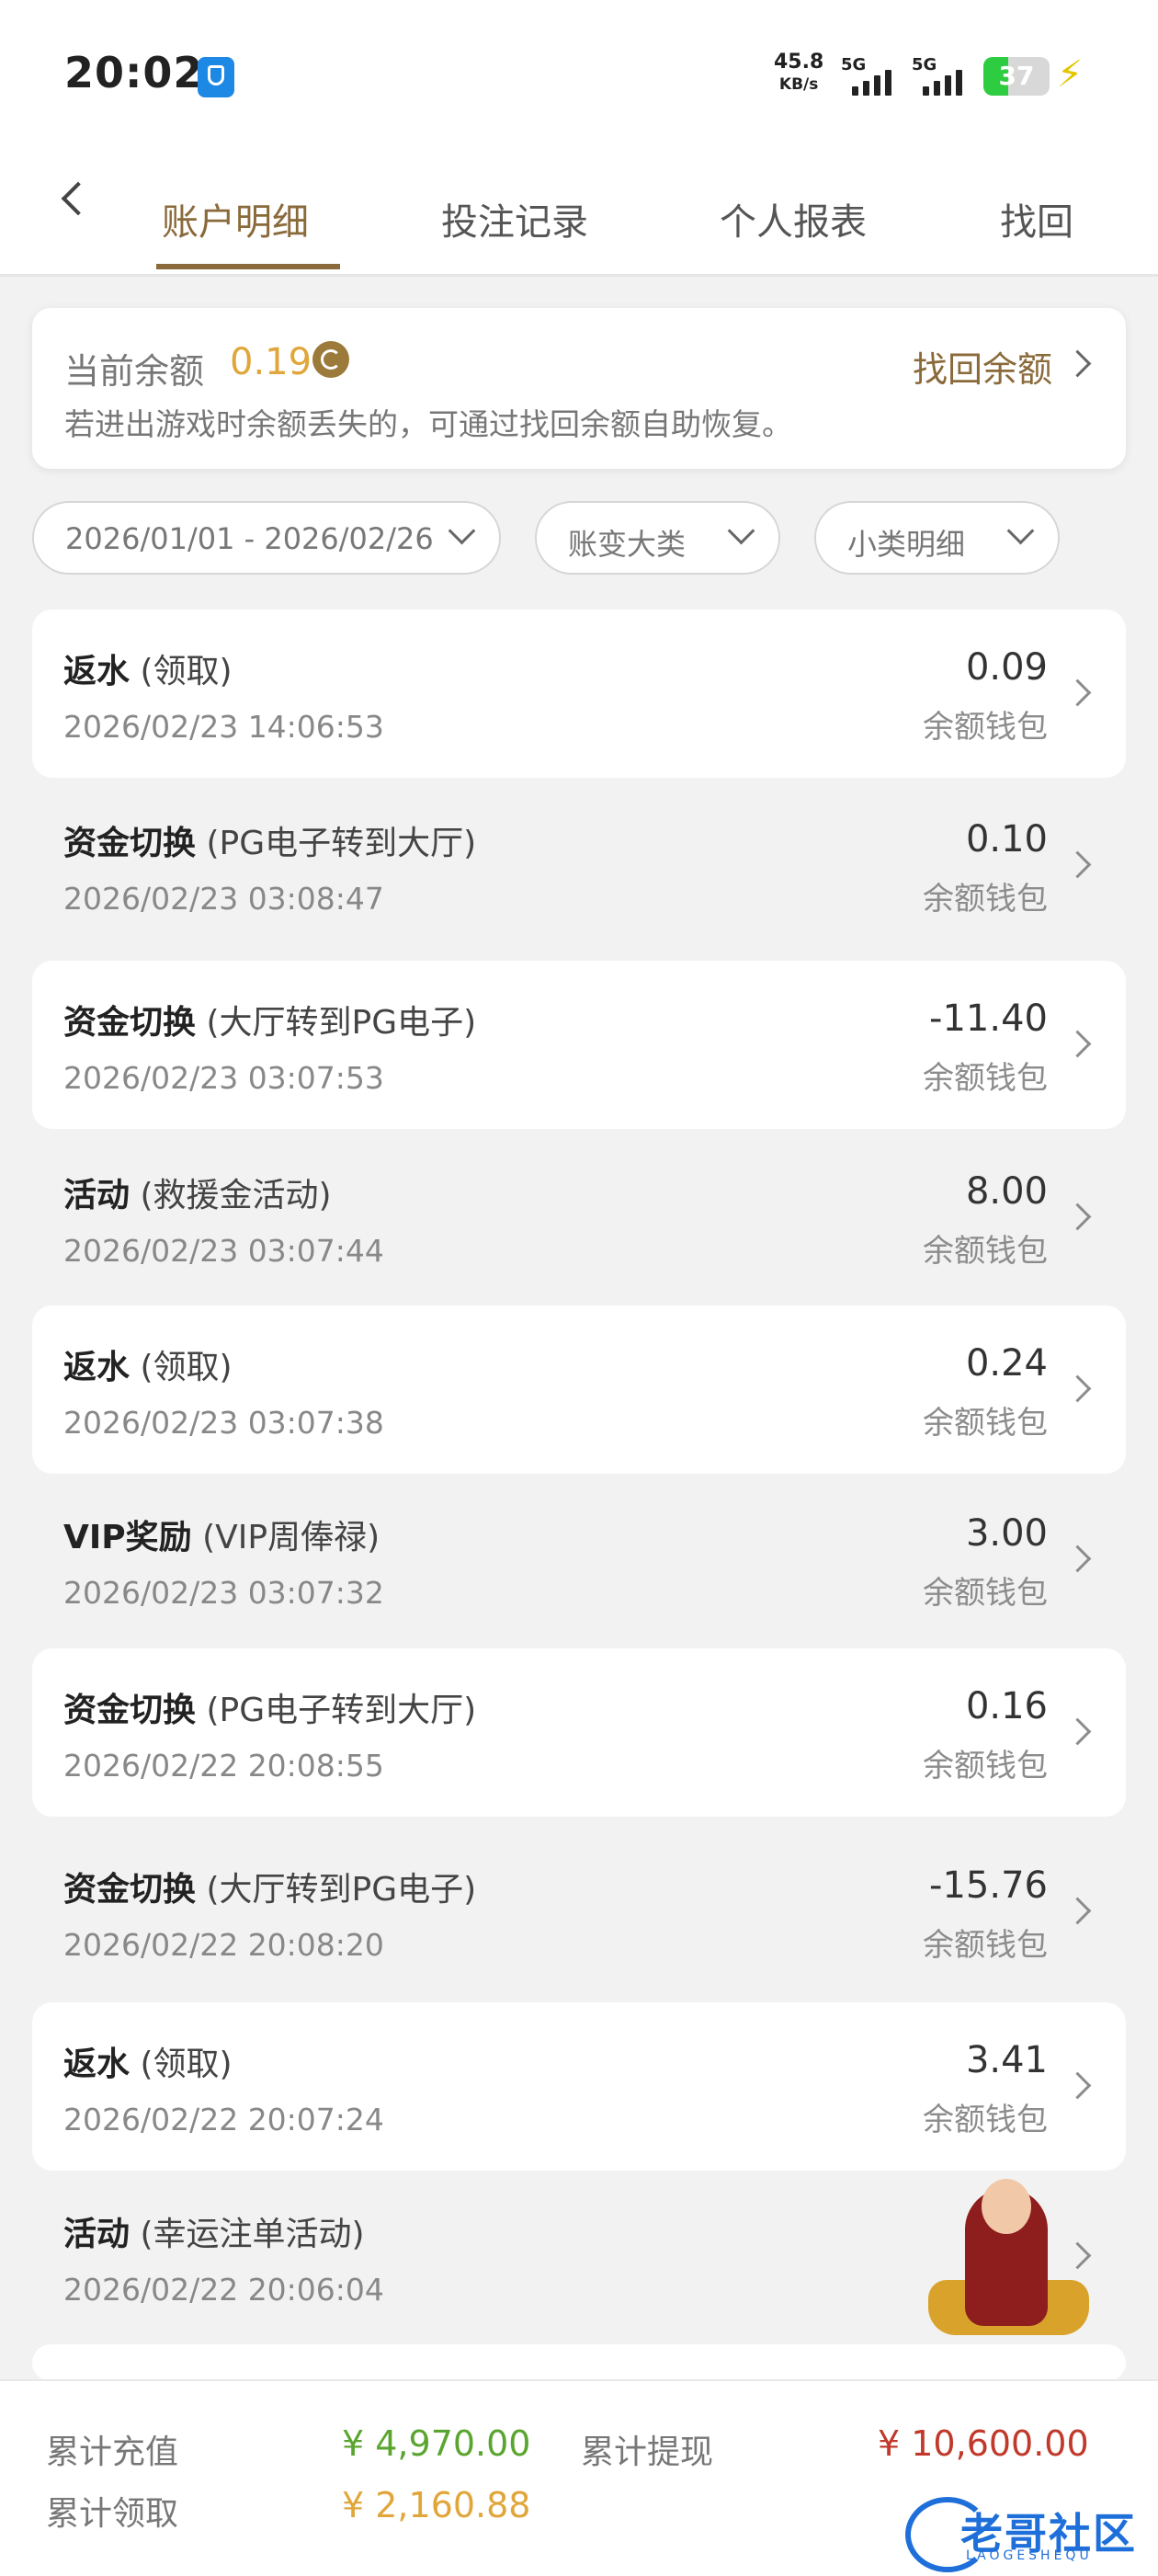 This screenshot has width=1158, height=2576. I want to click on record-amount: 0.16, so click(1007, 1706).